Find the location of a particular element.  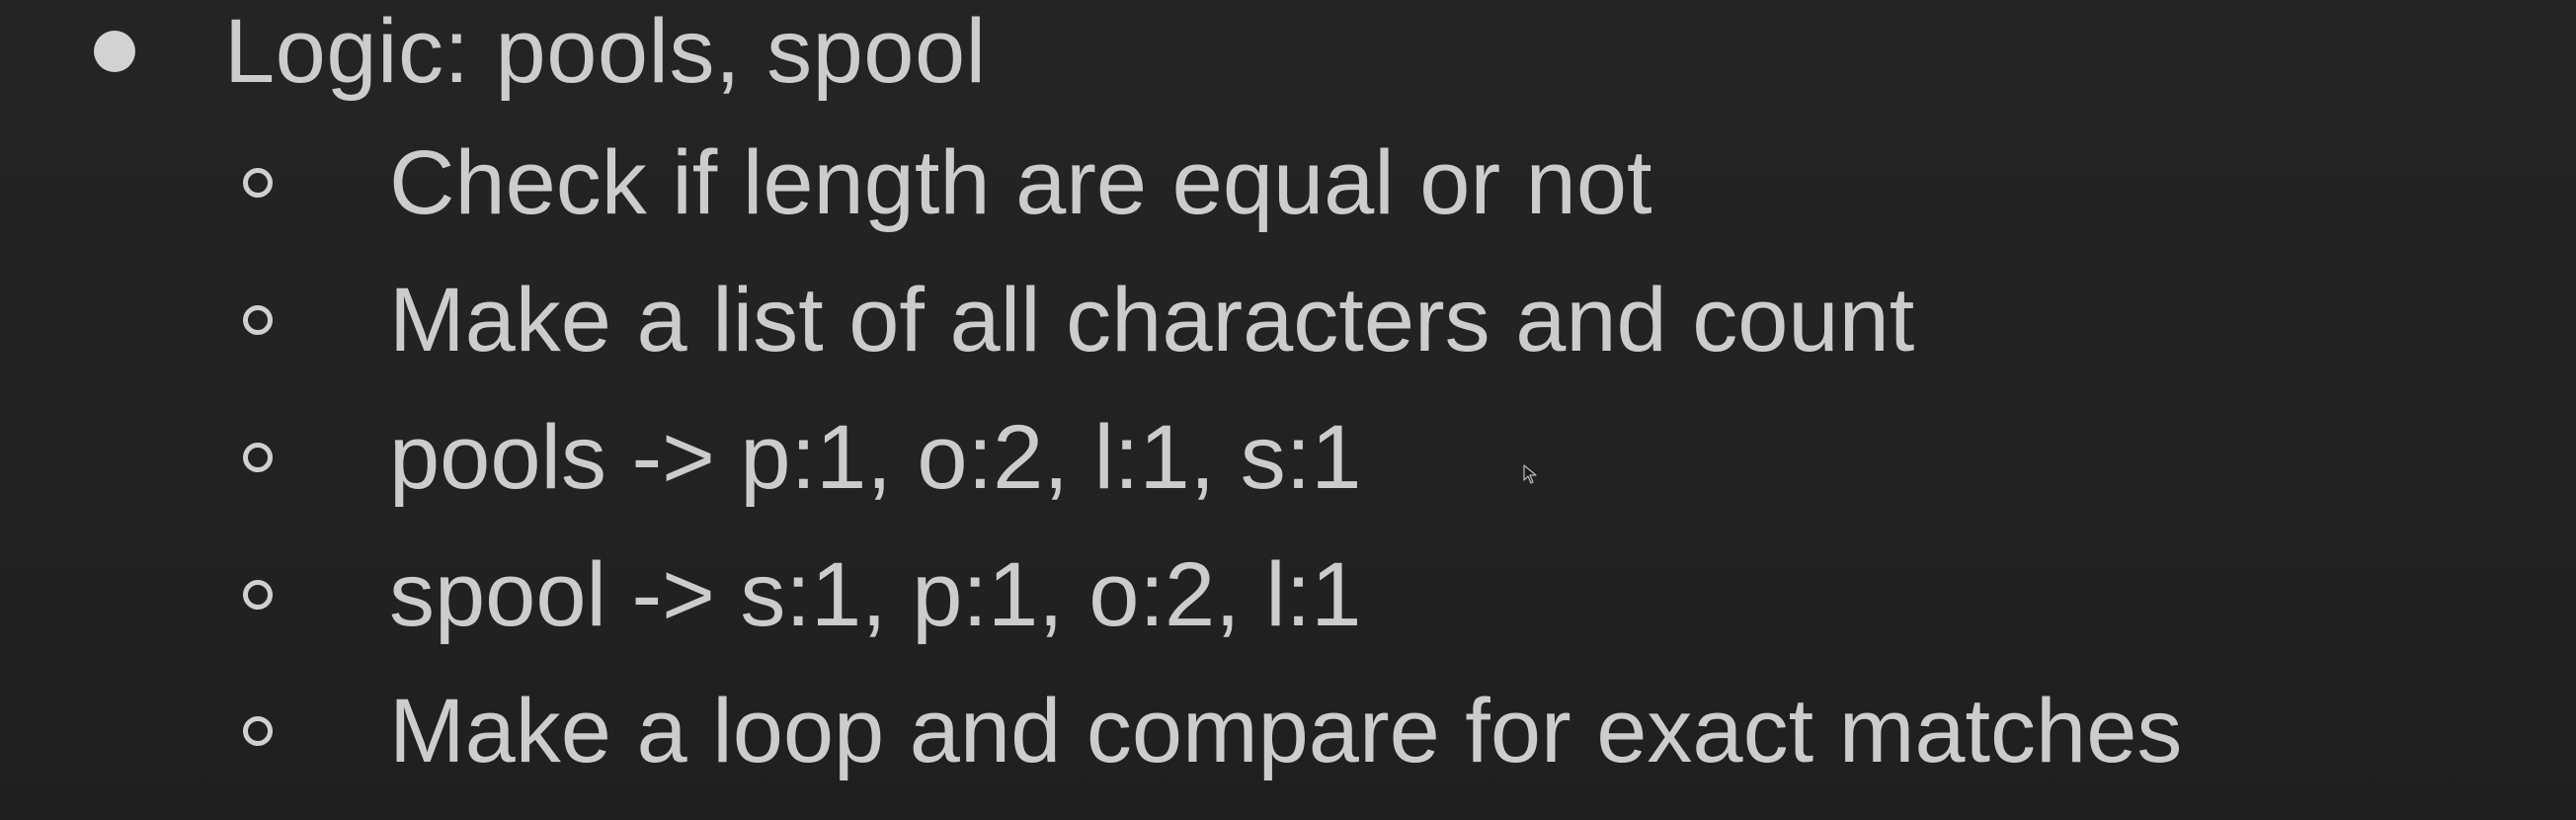

sub-bullet-text: Check if length are equal or not is located at coordinates (1020, 182).